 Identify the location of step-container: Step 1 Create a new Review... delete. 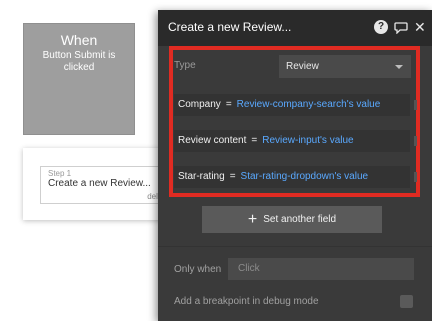
(99, 184).